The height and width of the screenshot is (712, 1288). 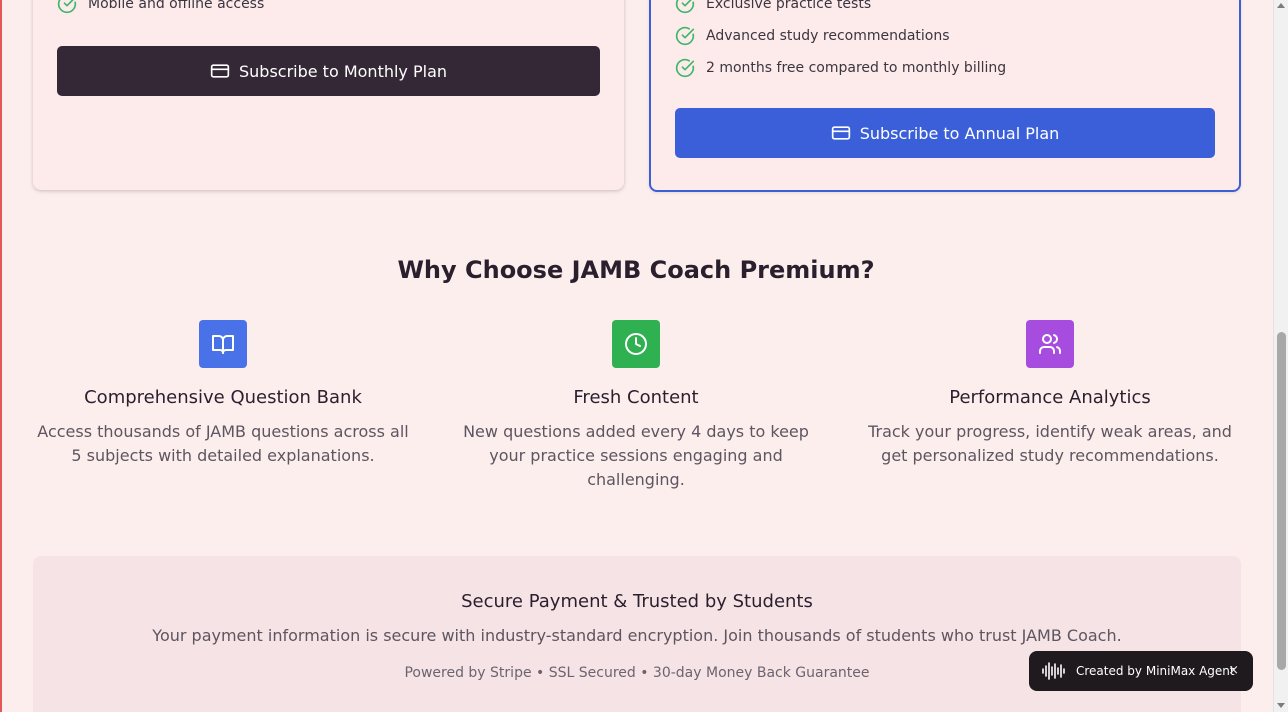 I want to click on subscribe-annual-button: Subscribe to Annual Plan, so click(x=945, y=133).